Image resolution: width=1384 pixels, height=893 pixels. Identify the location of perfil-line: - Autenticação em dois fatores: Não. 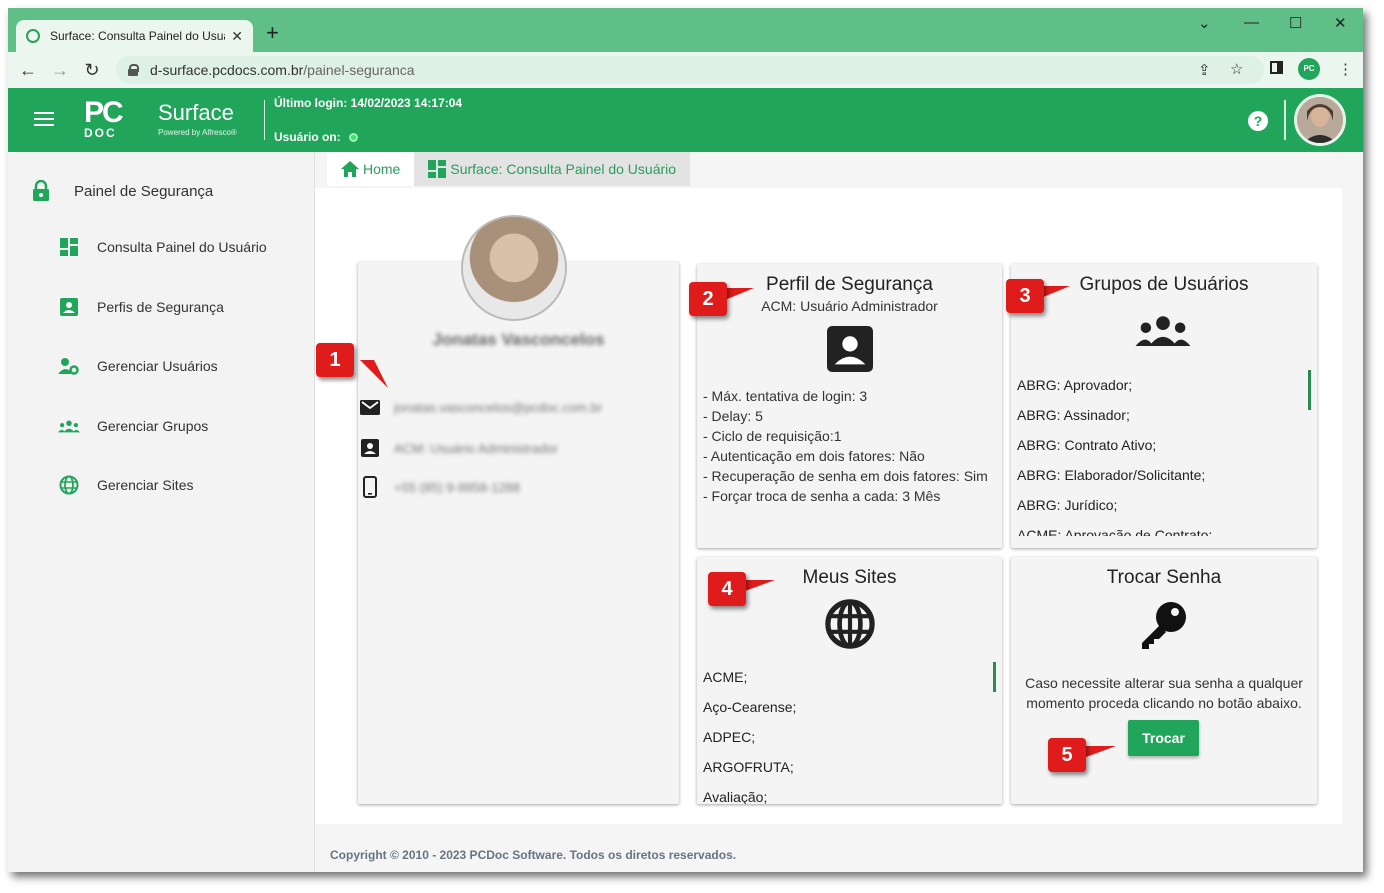
(814, 456).